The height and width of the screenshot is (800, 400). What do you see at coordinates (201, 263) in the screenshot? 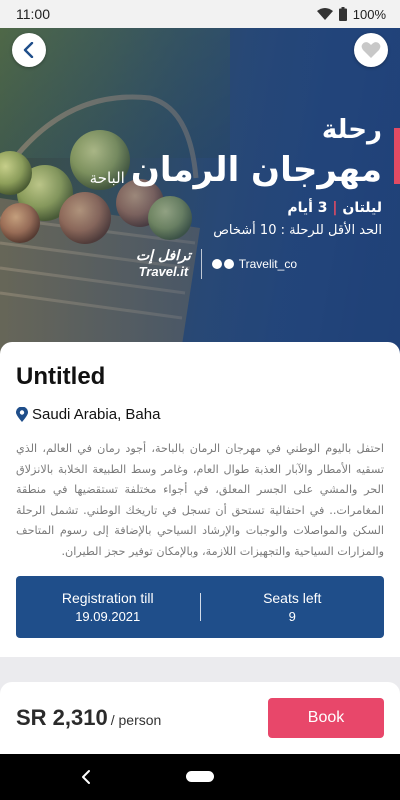
I see `brand-divider` at bounding box center [201, 263].